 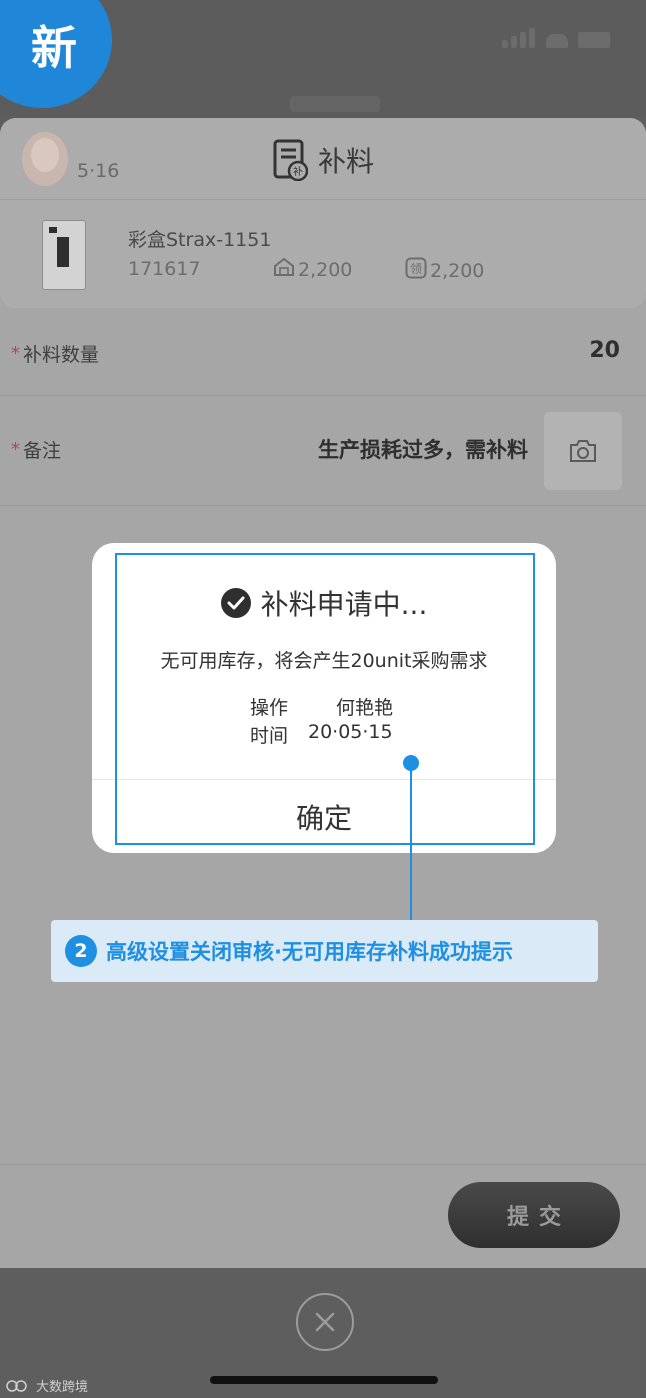 I want to click on footer-divider, so click(x=323, y=1164).